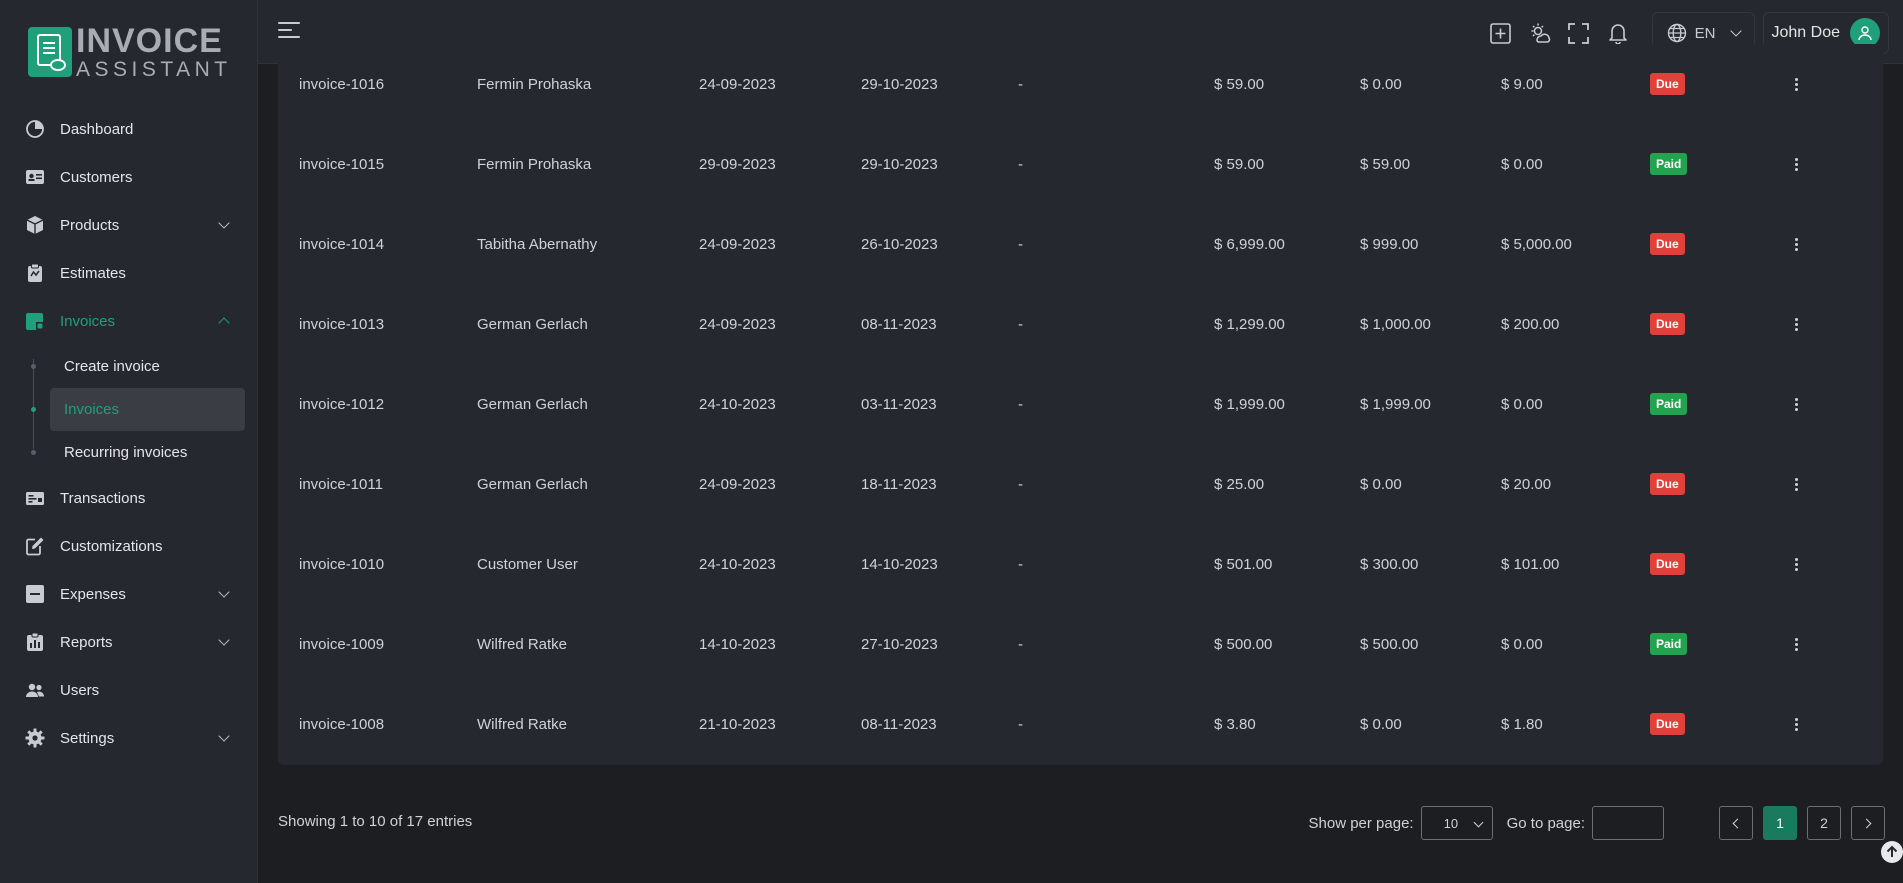 This screenshot has height=883, width=1903. I want to click on invoice-id-cell: invoice-1010, so click(377, 564).